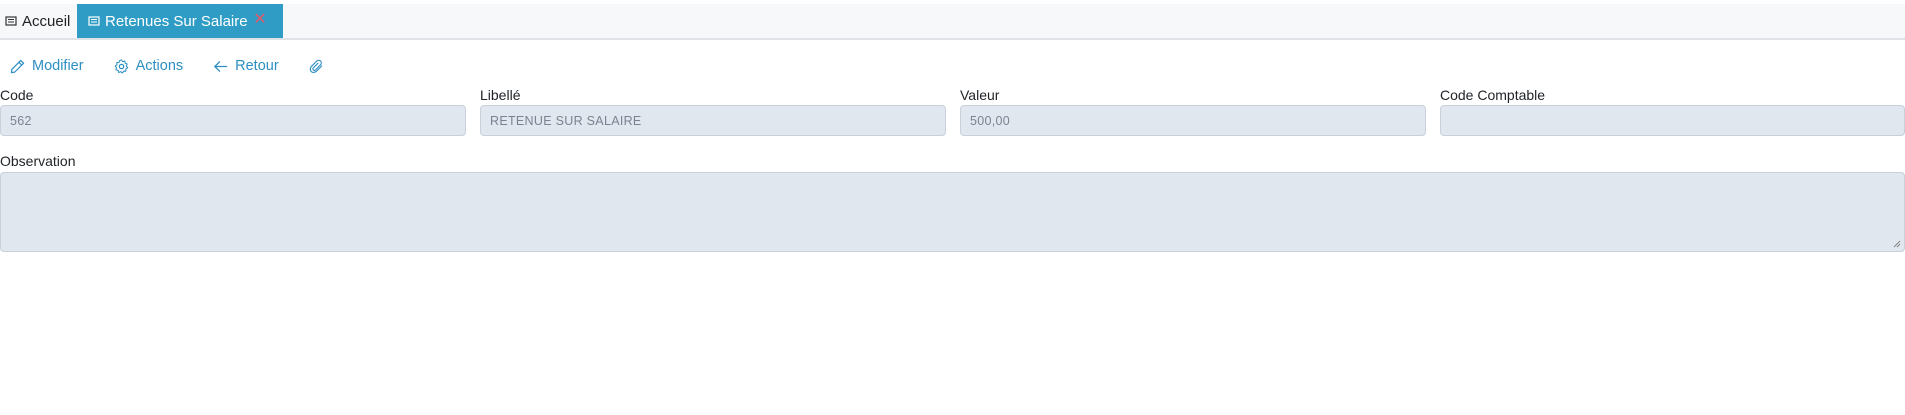 This screenshot has height=415, width=1905. I want to click on pencil-icon, so click(17, 66).